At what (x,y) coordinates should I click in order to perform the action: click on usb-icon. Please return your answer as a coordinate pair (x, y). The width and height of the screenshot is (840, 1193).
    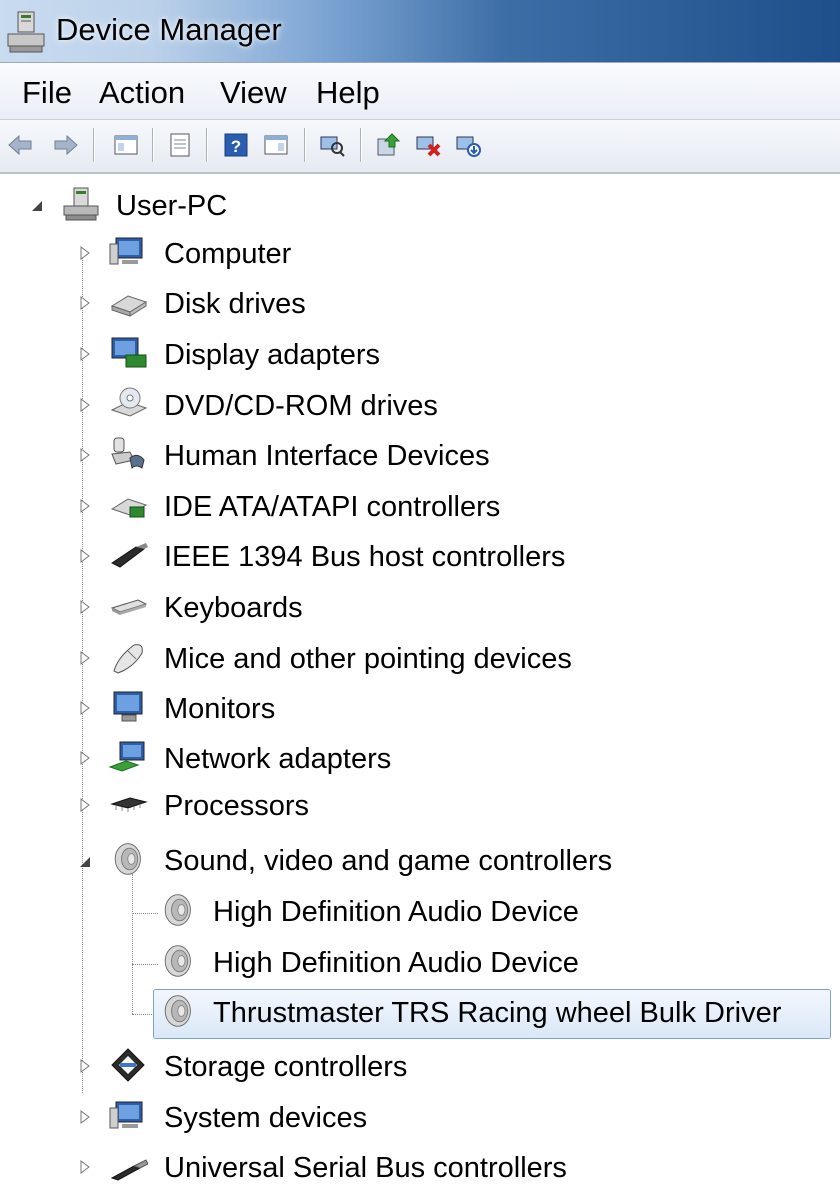
    Looking at the image, I should click on (129, 1170).